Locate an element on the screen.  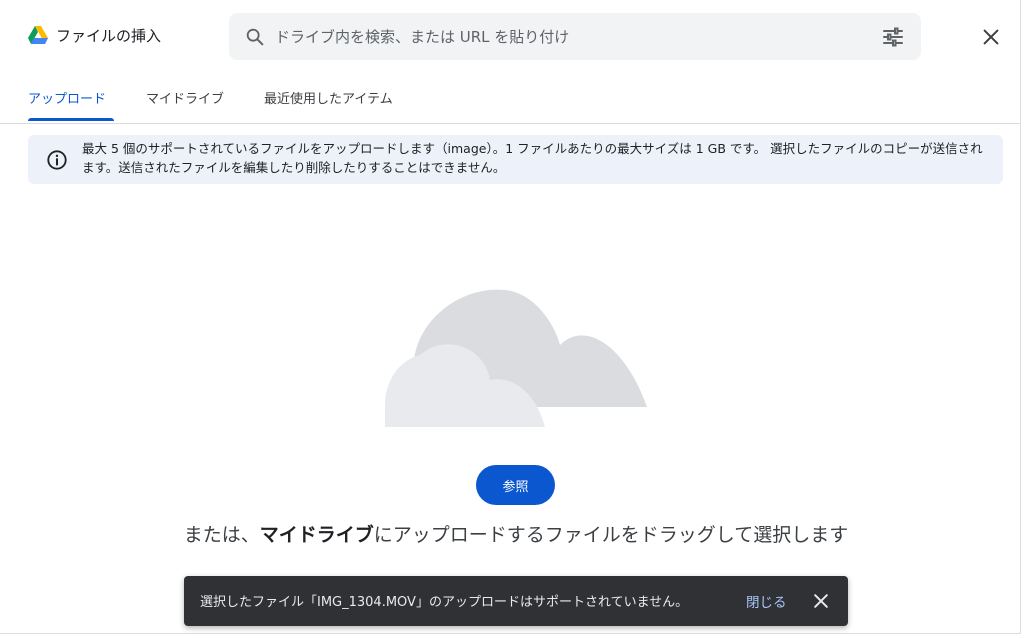
active-tab-indicator is located at coordinates (71, 119).